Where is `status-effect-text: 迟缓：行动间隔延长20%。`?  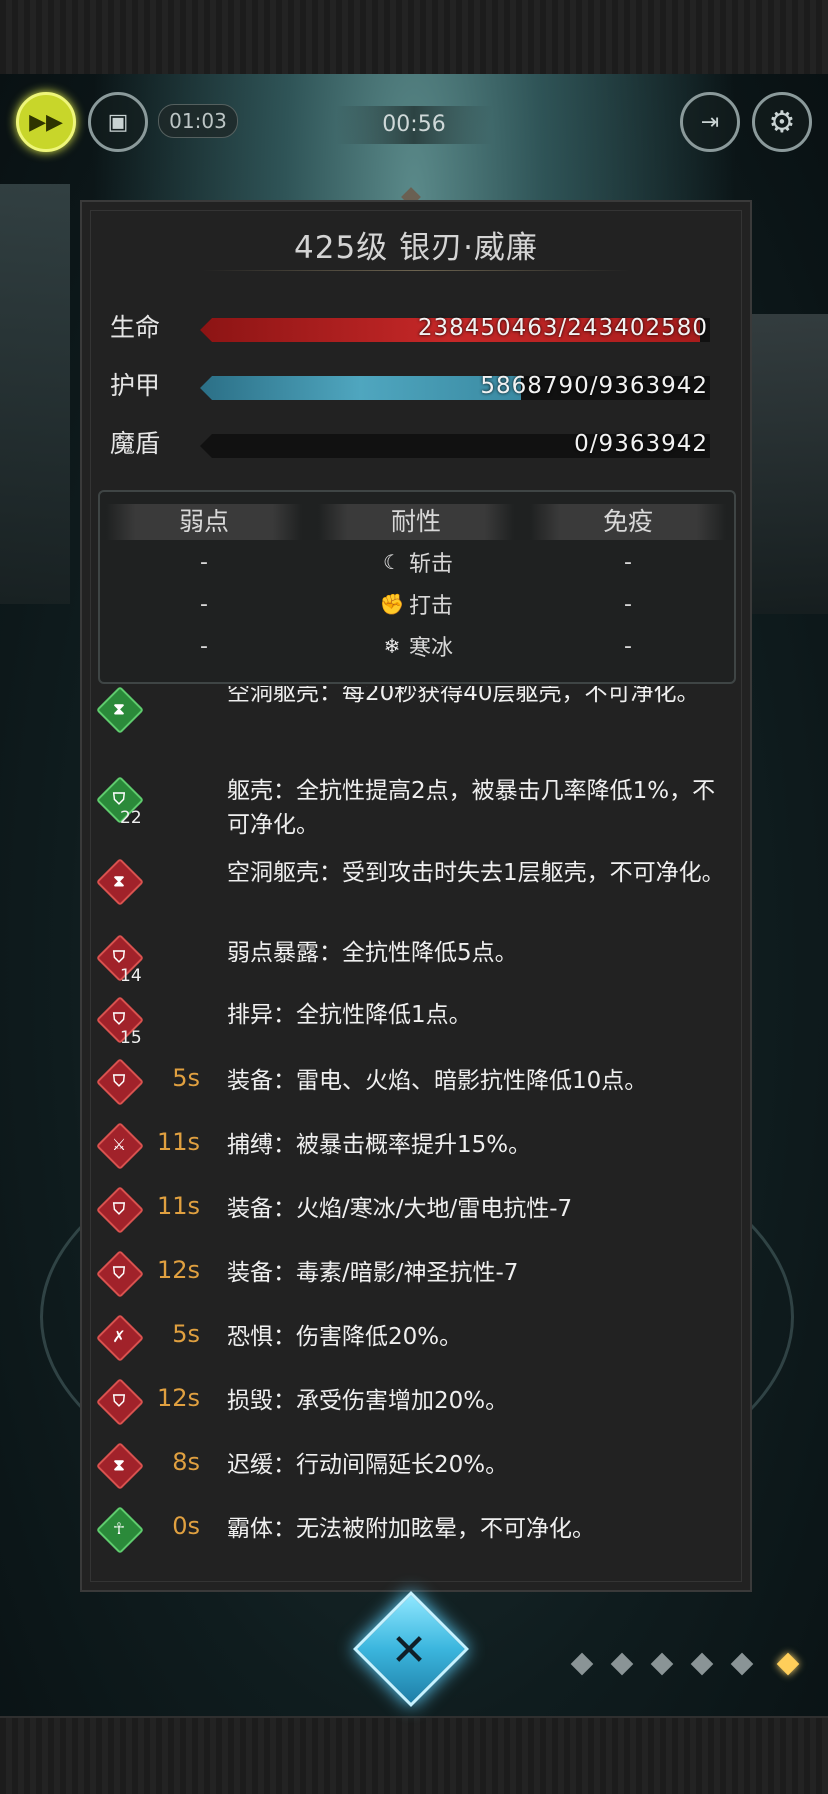 status-effect-text: 迟缓：行动间隔延长20%。 is located at coordinates (368, 1465).